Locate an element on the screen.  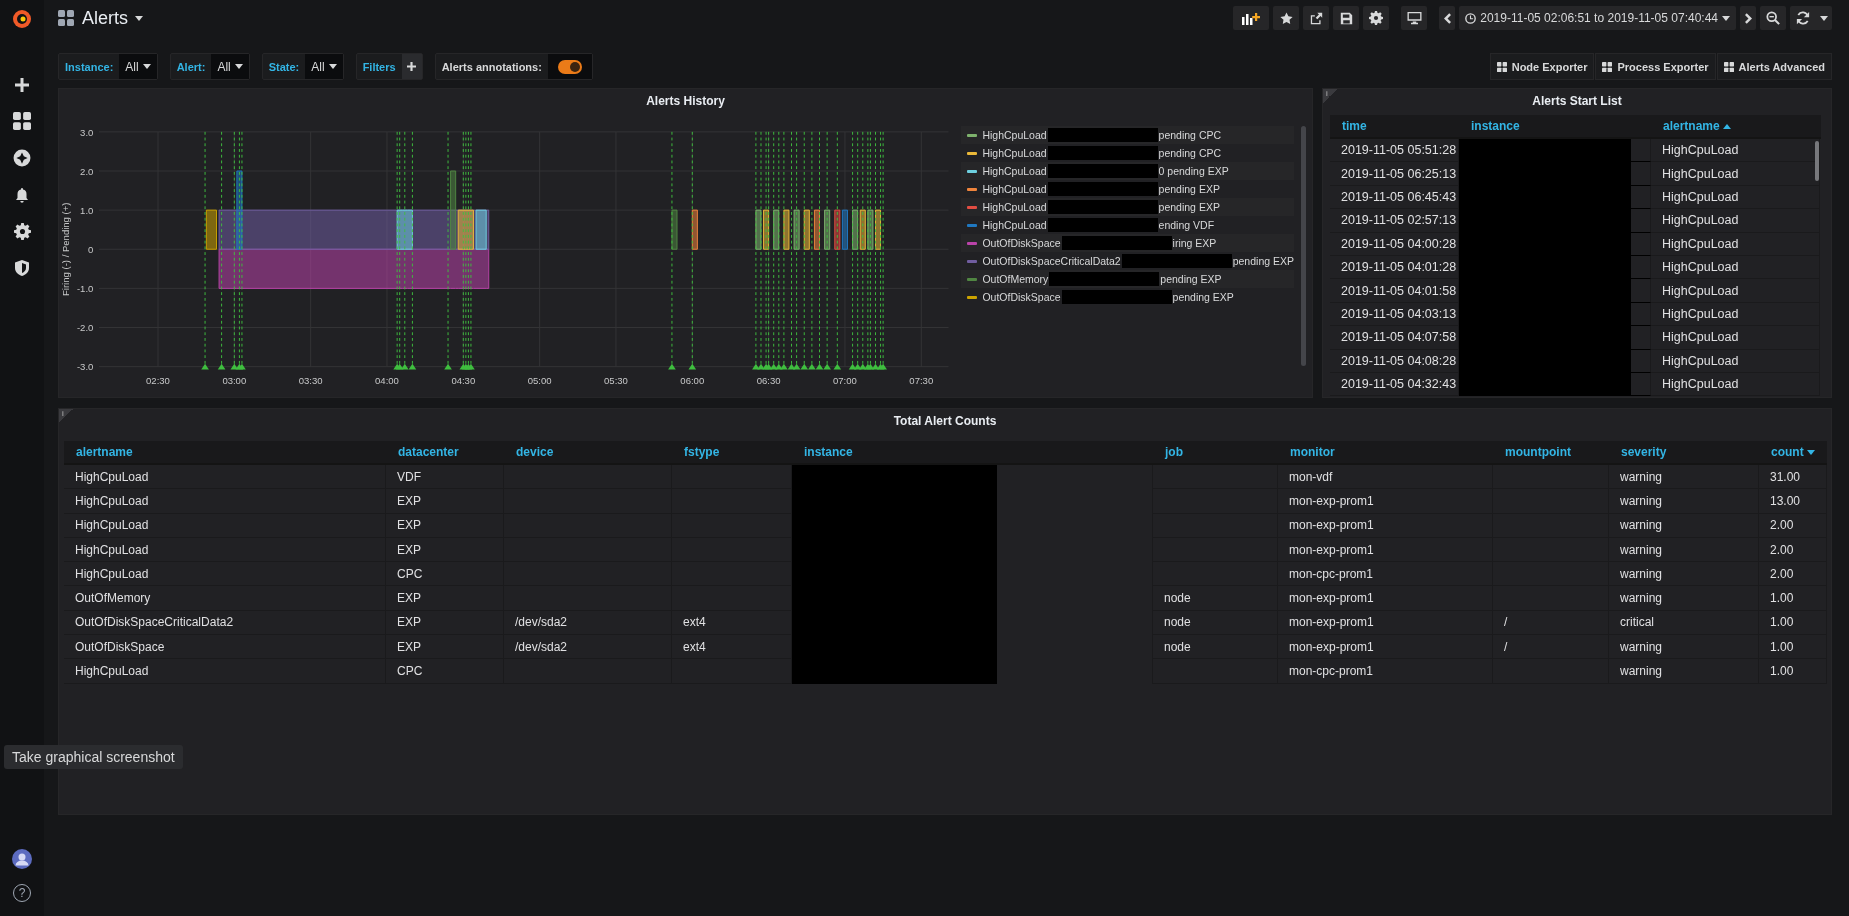
table-cell: HighCpuLoad is located at coordinates (1735, 361).